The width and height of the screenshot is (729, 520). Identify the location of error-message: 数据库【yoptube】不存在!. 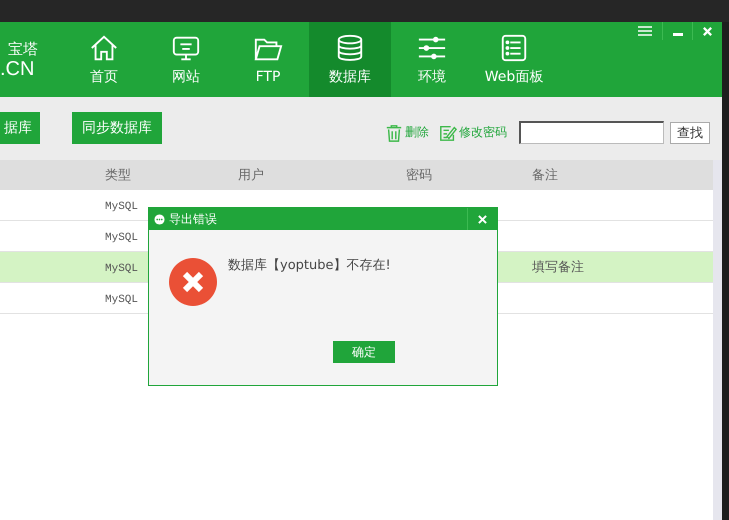
(309, 265).